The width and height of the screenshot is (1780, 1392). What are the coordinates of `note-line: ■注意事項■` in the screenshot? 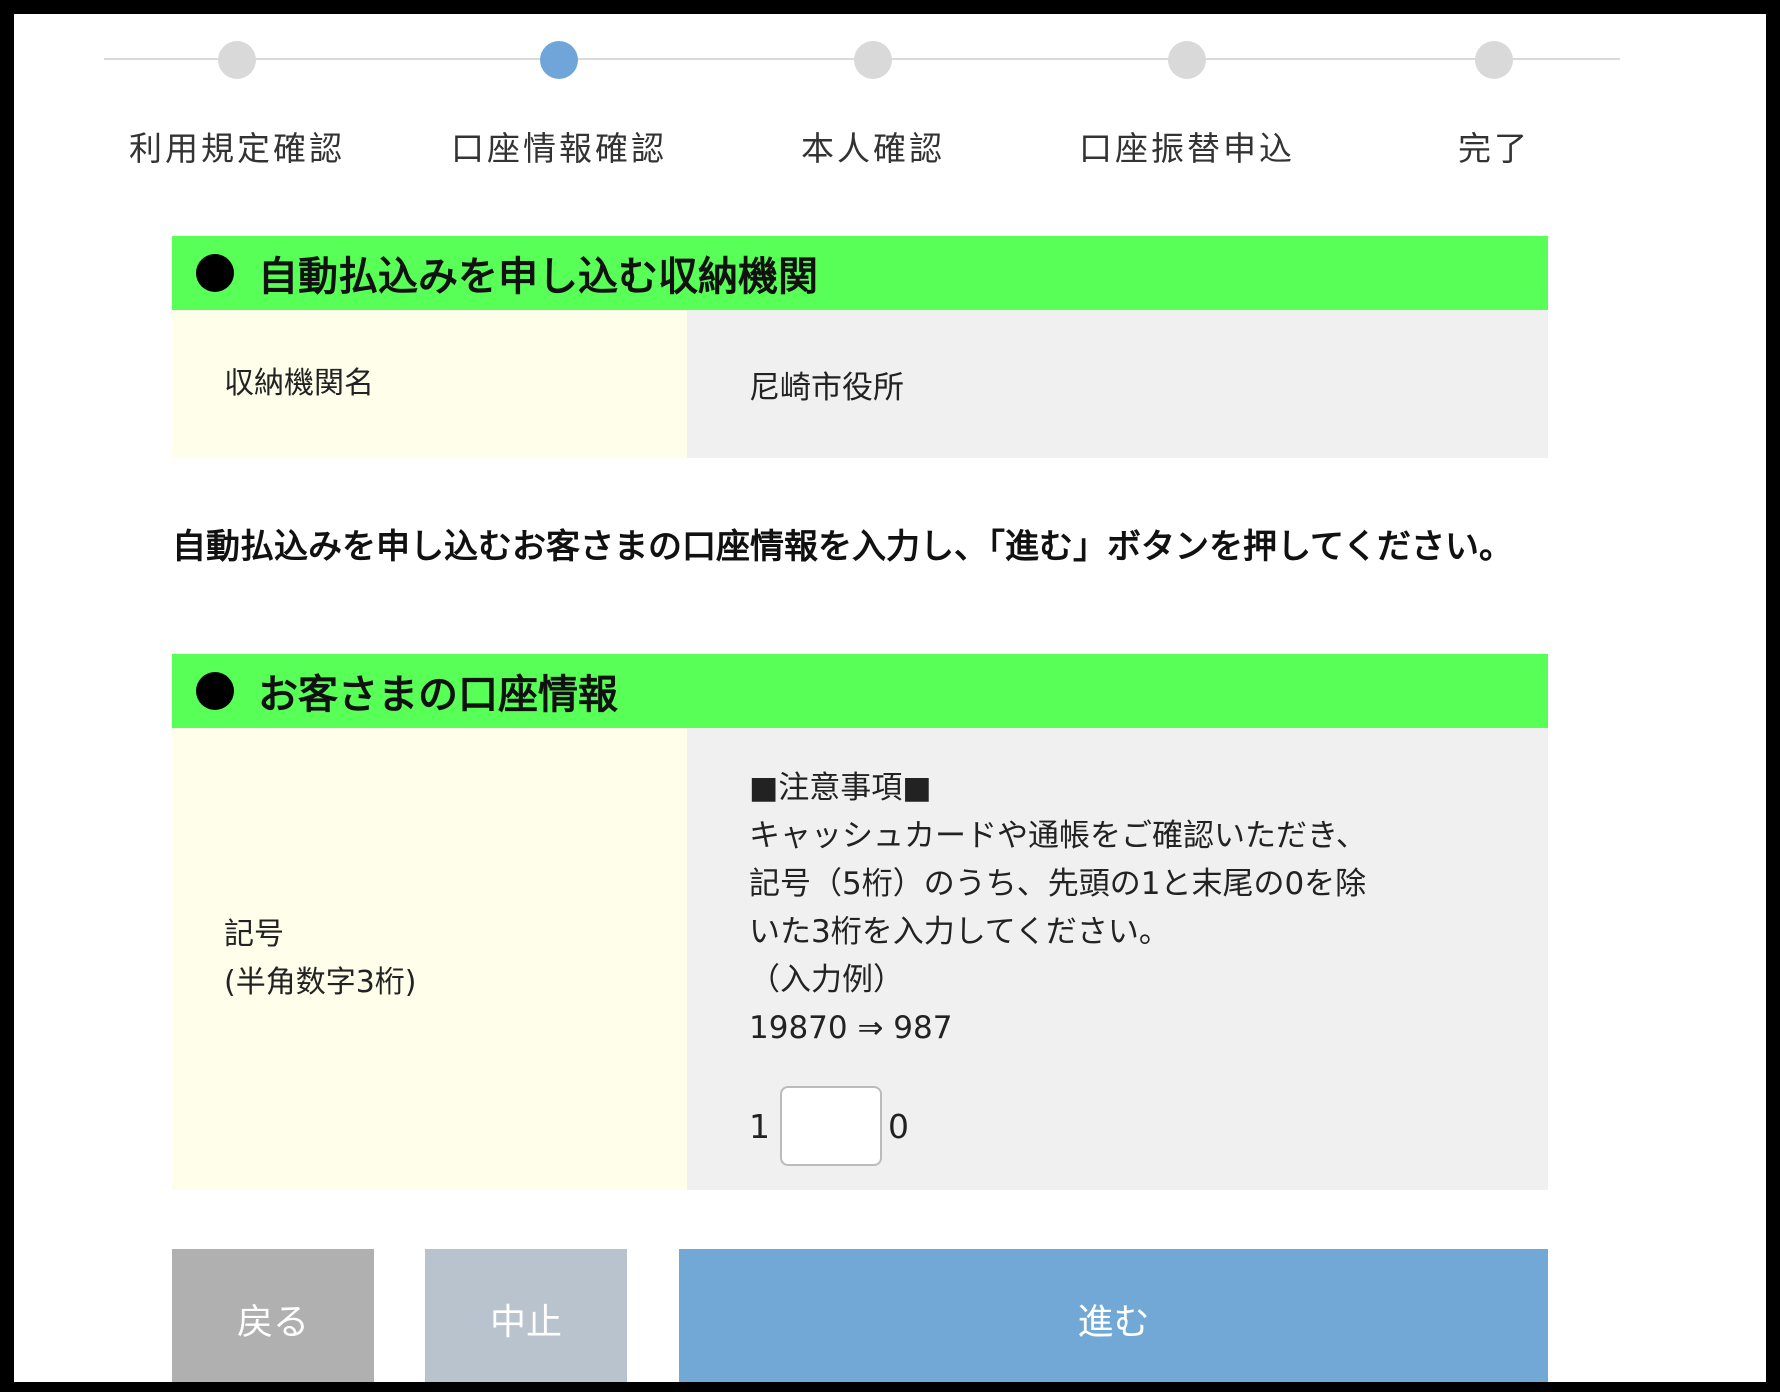 It's located at (840, 788).